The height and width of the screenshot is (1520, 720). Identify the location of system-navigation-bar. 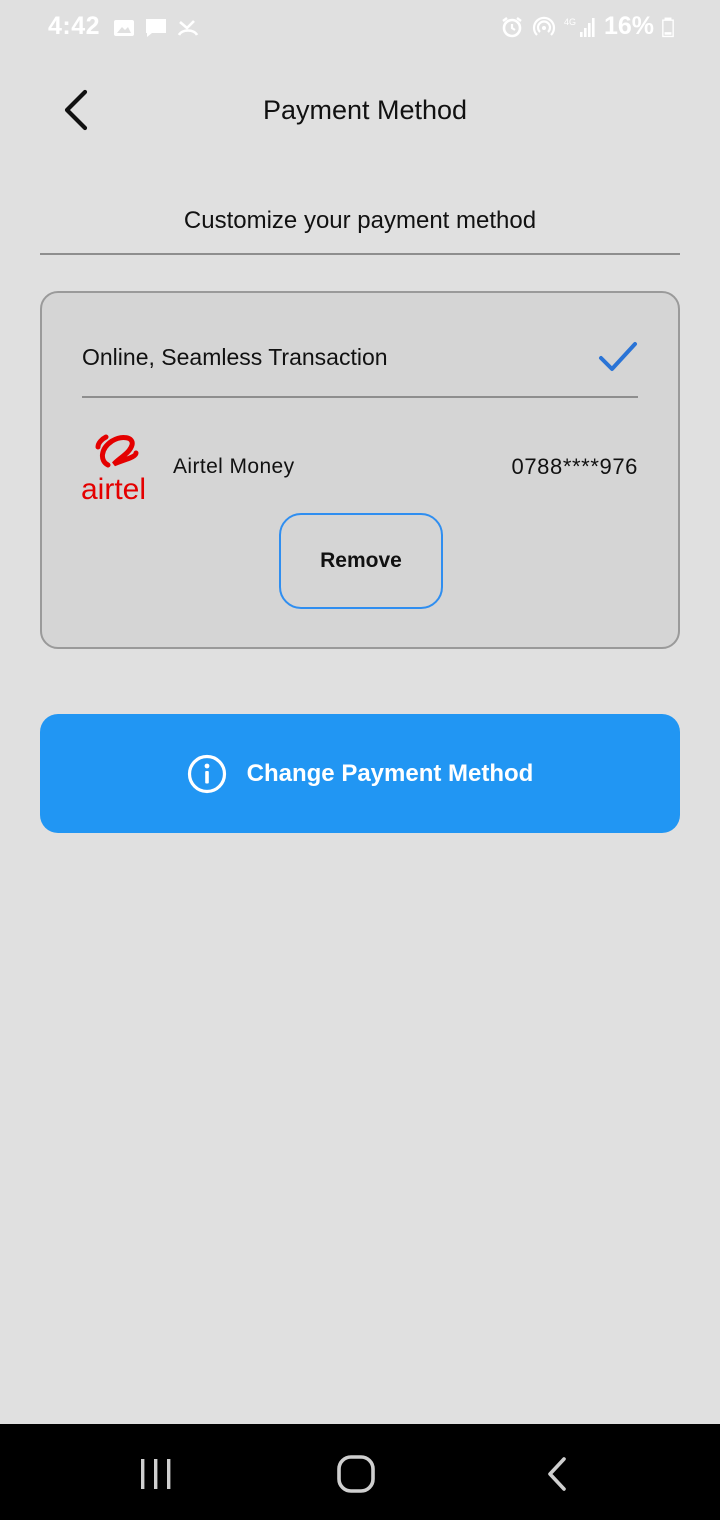
(360, 1472).